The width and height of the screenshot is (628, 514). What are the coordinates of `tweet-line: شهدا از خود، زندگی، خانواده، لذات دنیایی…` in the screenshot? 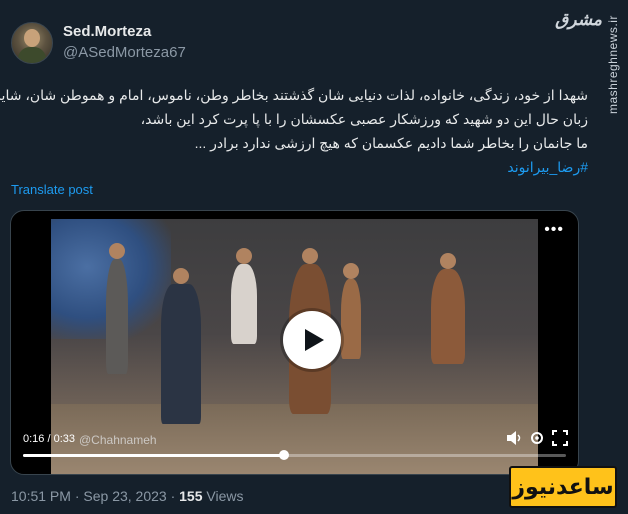 It's located at (294, 95).